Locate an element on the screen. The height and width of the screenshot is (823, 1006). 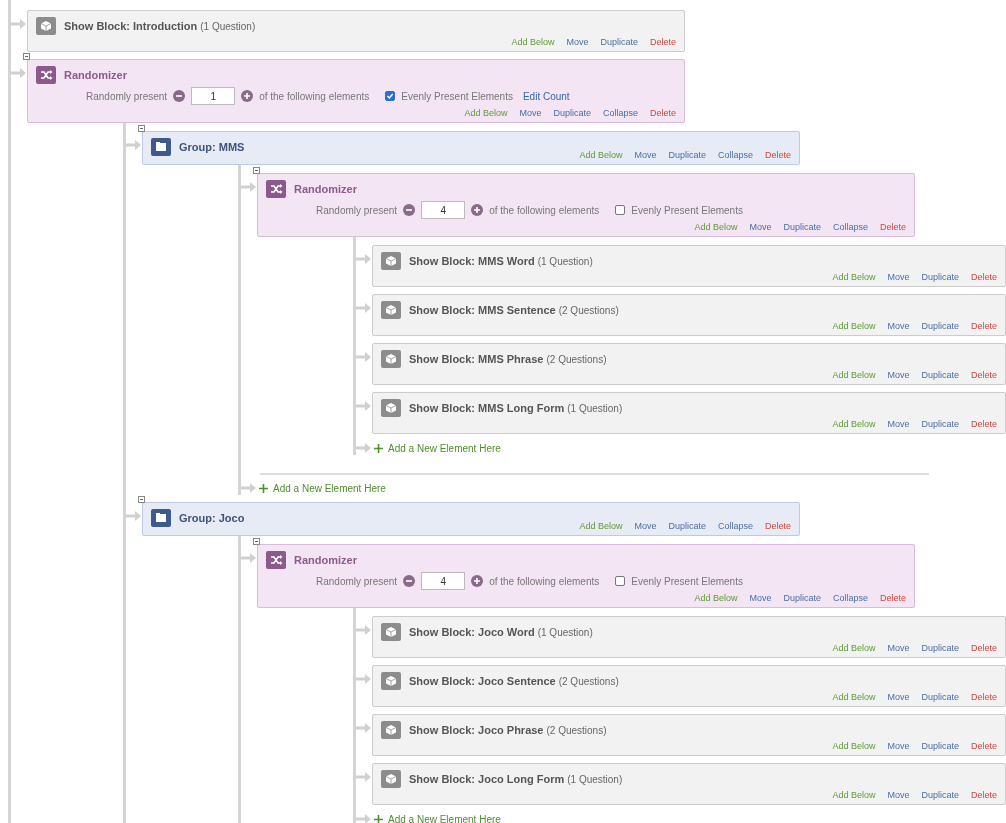
block-title: Show Block: Introduction is located at coordinates (131, 26).